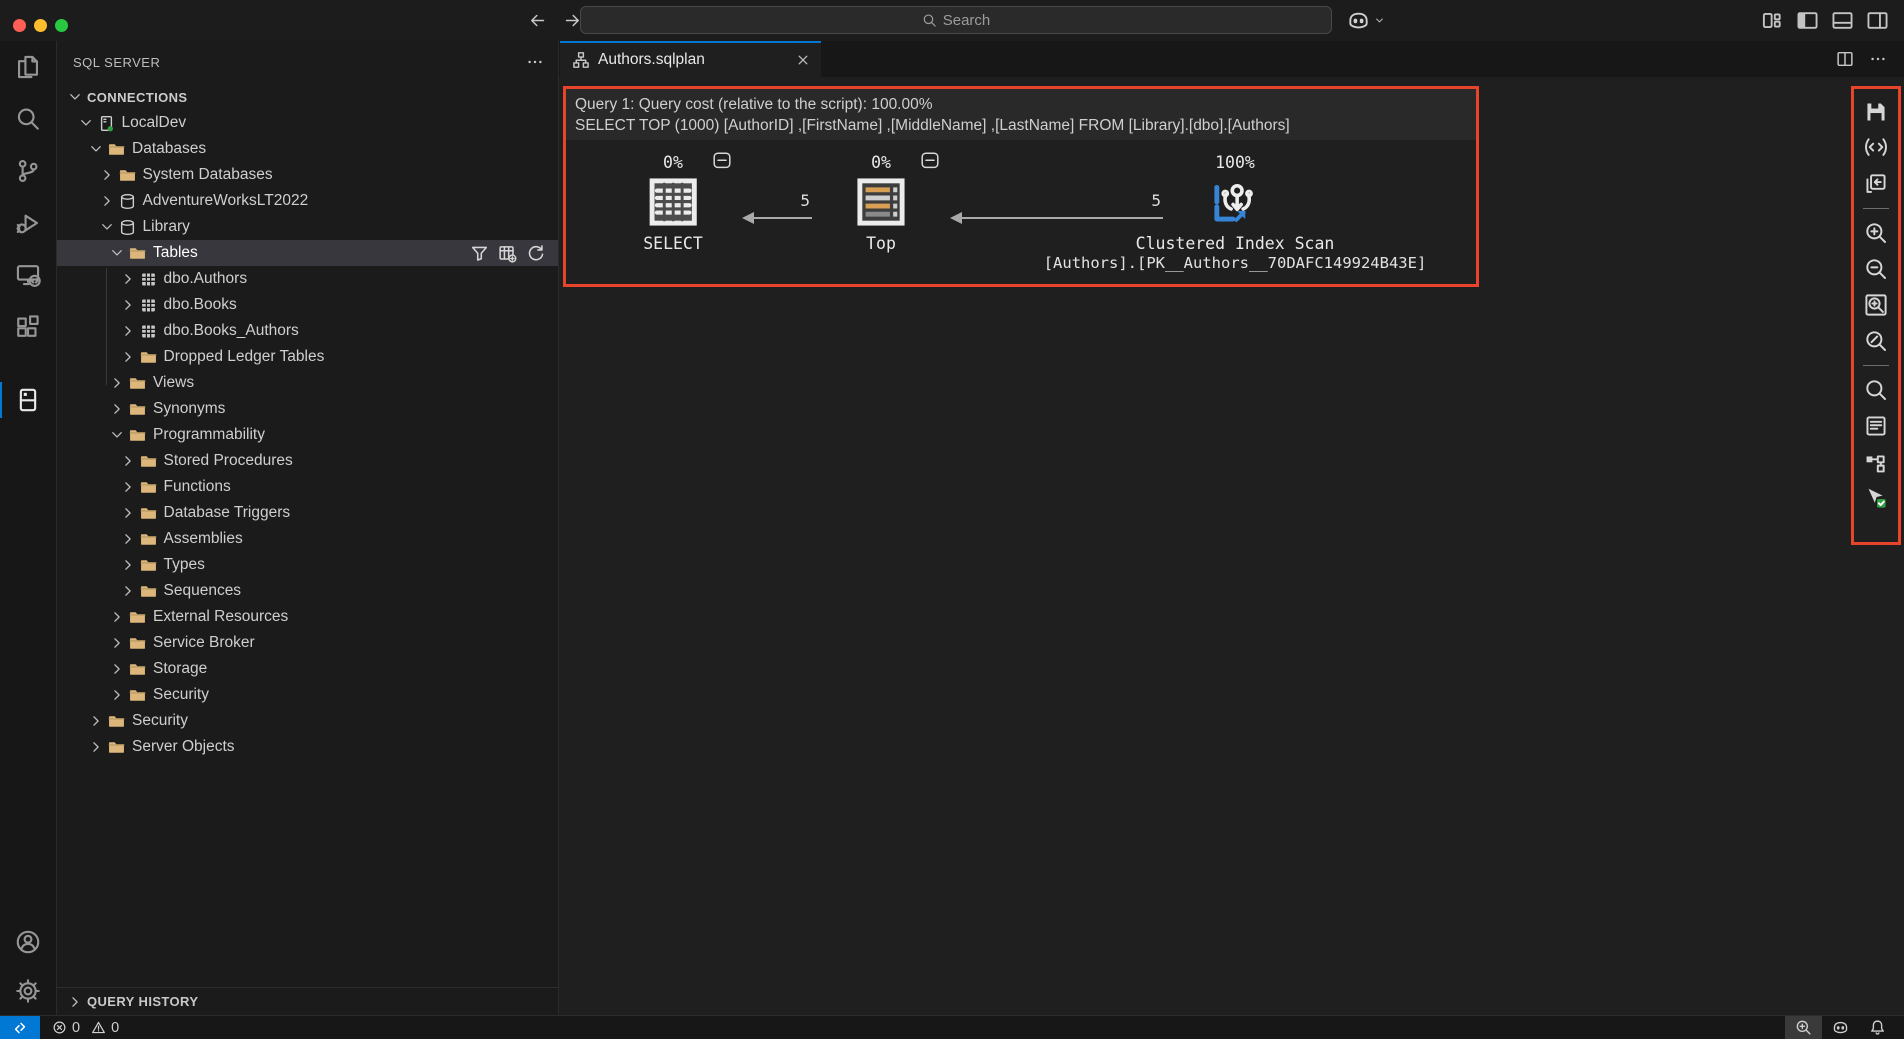  I want to click on activity-item-search, so click(28, 119).